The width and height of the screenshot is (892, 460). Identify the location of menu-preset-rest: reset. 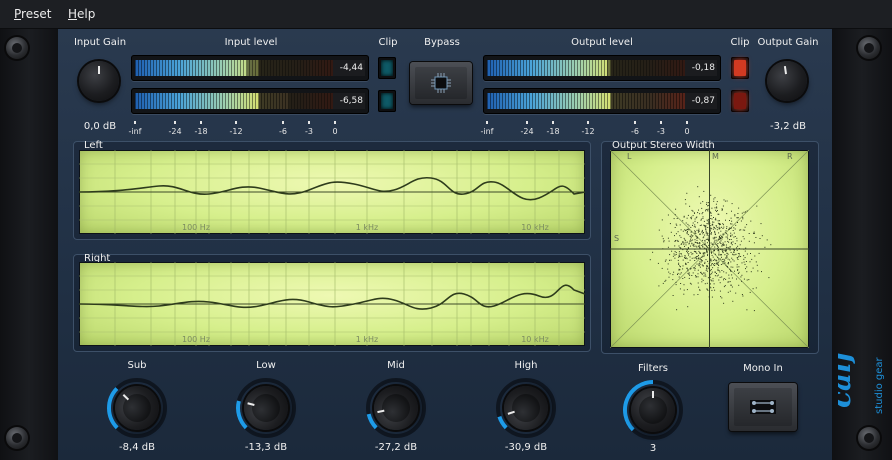
(36, 14).